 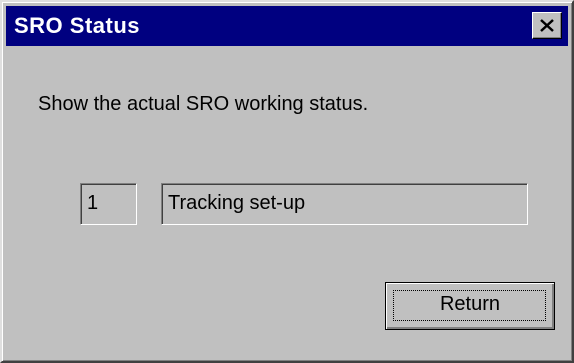 I want to click on return-button: Return, so click(x=470, y=306).